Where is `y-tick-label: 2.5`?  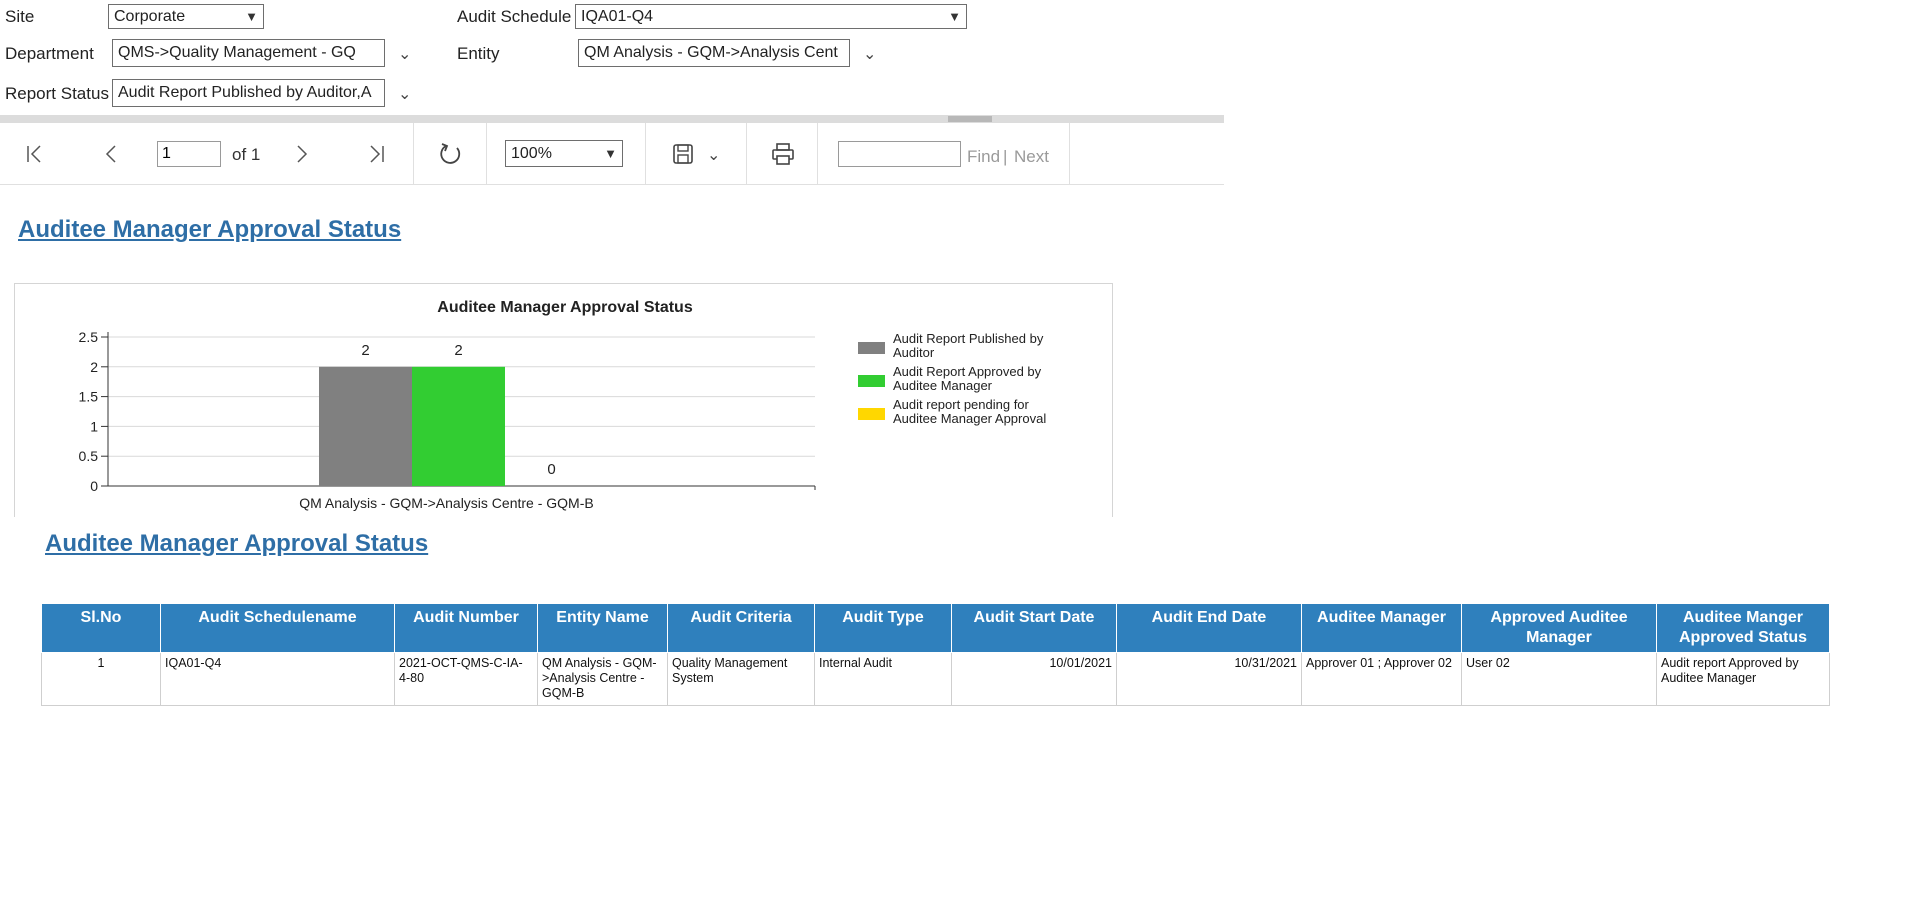 y-tick-label: 2.5 is located at coordinates (89, 337).